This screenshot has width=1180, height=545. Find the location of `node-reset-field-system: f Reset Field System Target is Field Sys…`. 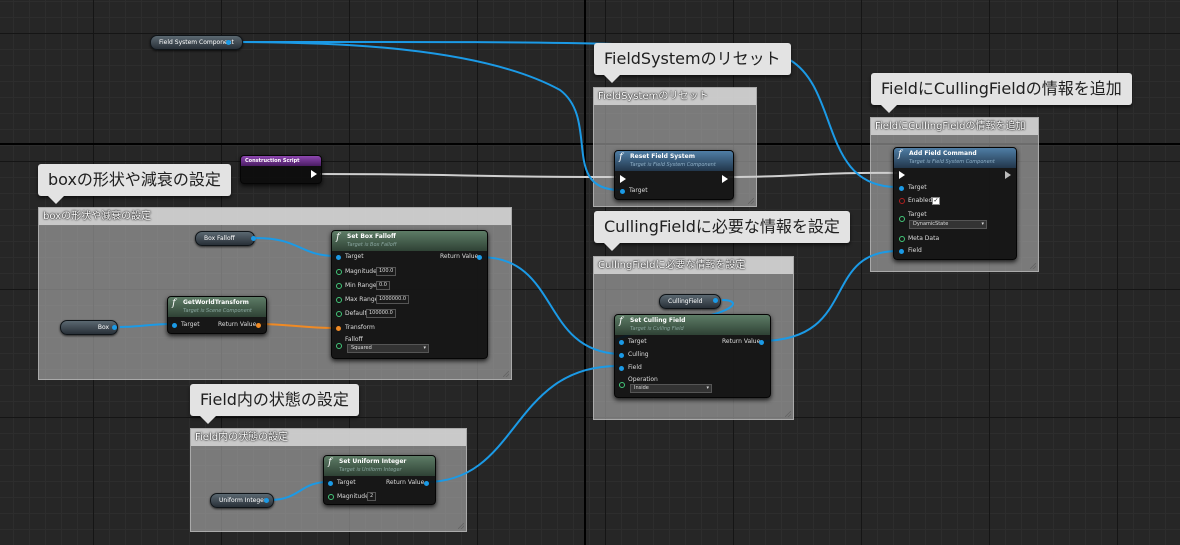

node-reset-field-system: f Reset Field System Target is Field Sys… is located at coordinates (674, 175).